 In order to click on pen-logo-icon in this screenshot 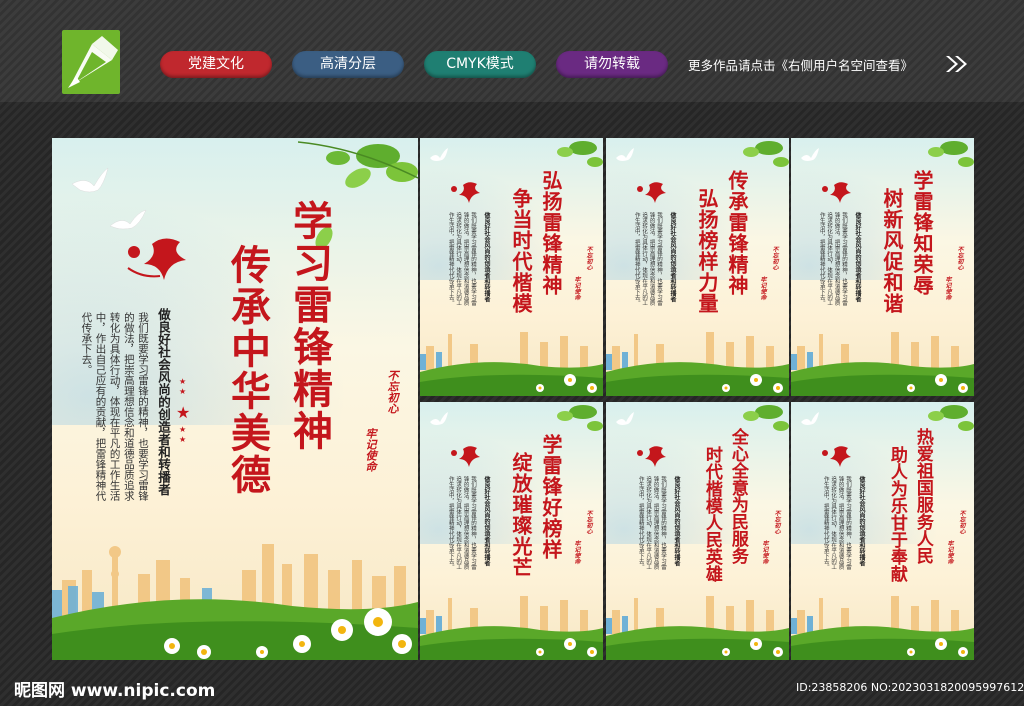, I will do `click(93, 62)`.